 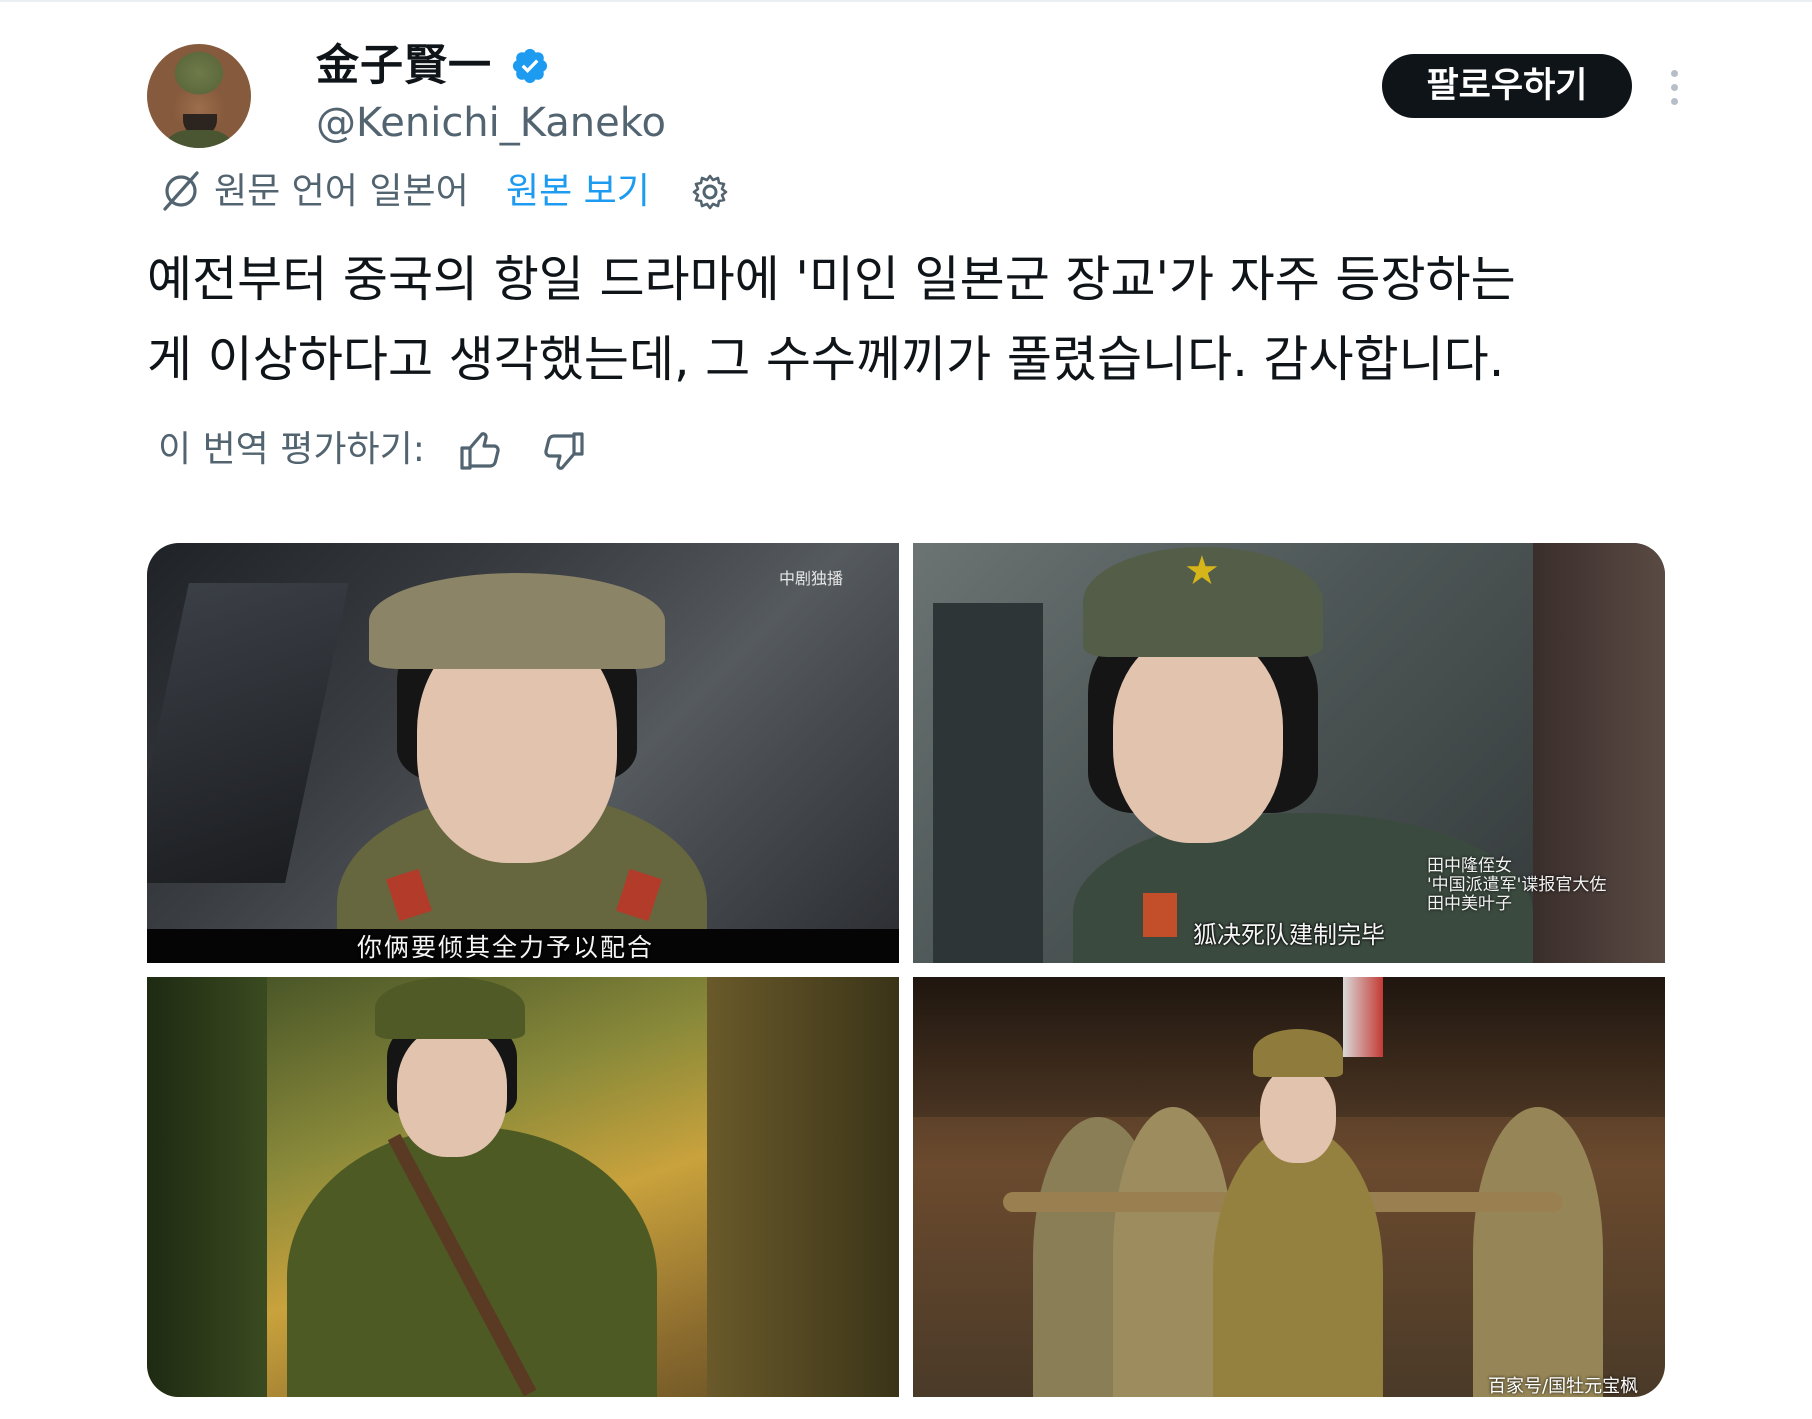 What do you see at coordinates (491, 123) in the screenshot?
I see `author-handle: @Kenichi_Kaneko` at bounding box center [491, 123].